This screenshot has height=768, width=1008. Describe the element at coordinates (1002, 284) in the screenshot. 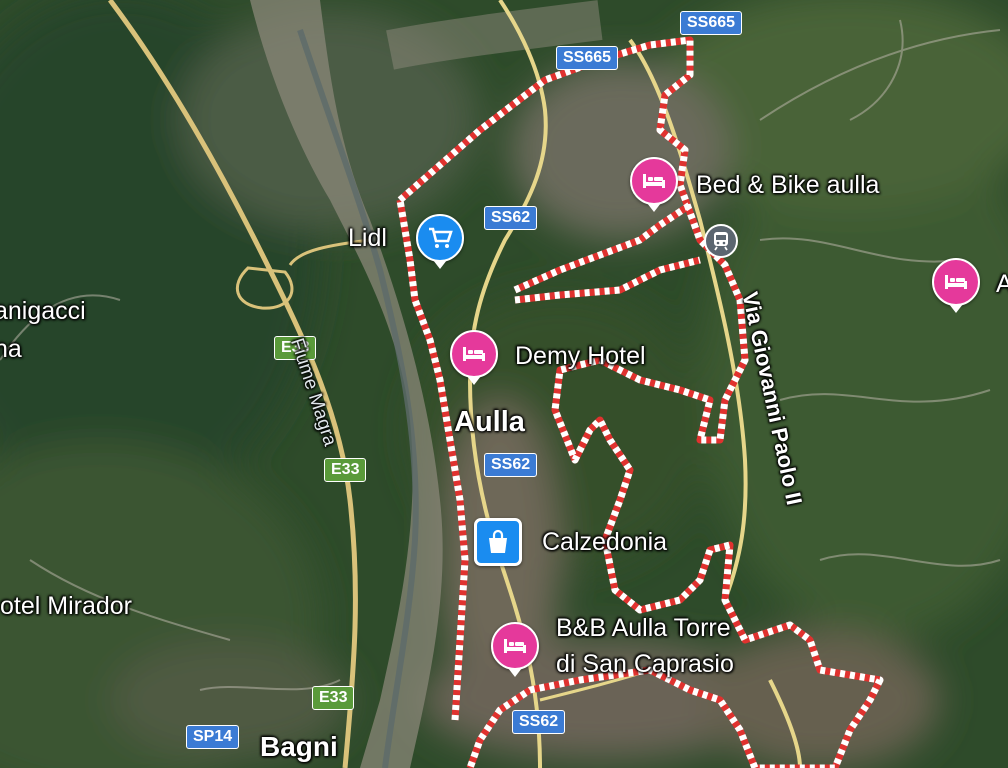

I see `right-edge-label: A` at that location.